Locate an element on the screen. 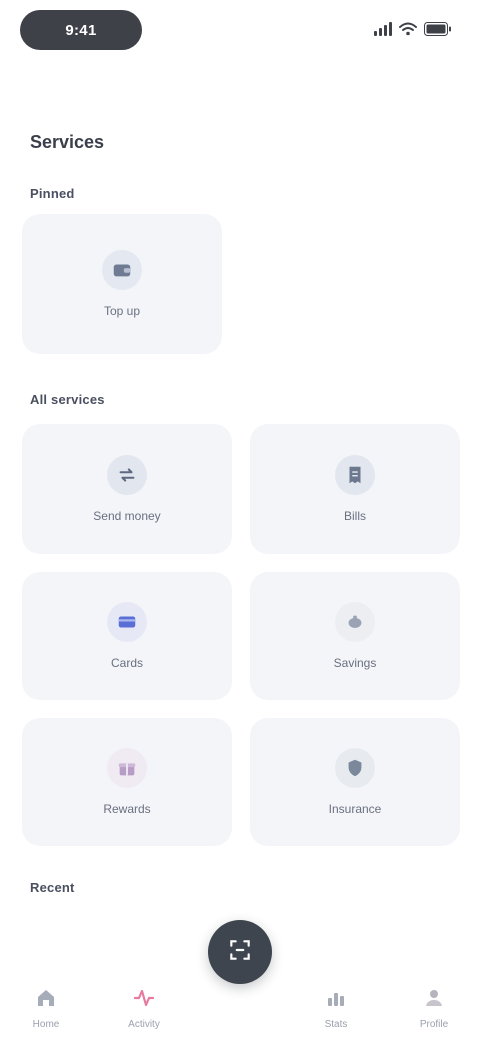 The image size is (480, 1040). tile-label: Bills is located at coordinates (354, 516).